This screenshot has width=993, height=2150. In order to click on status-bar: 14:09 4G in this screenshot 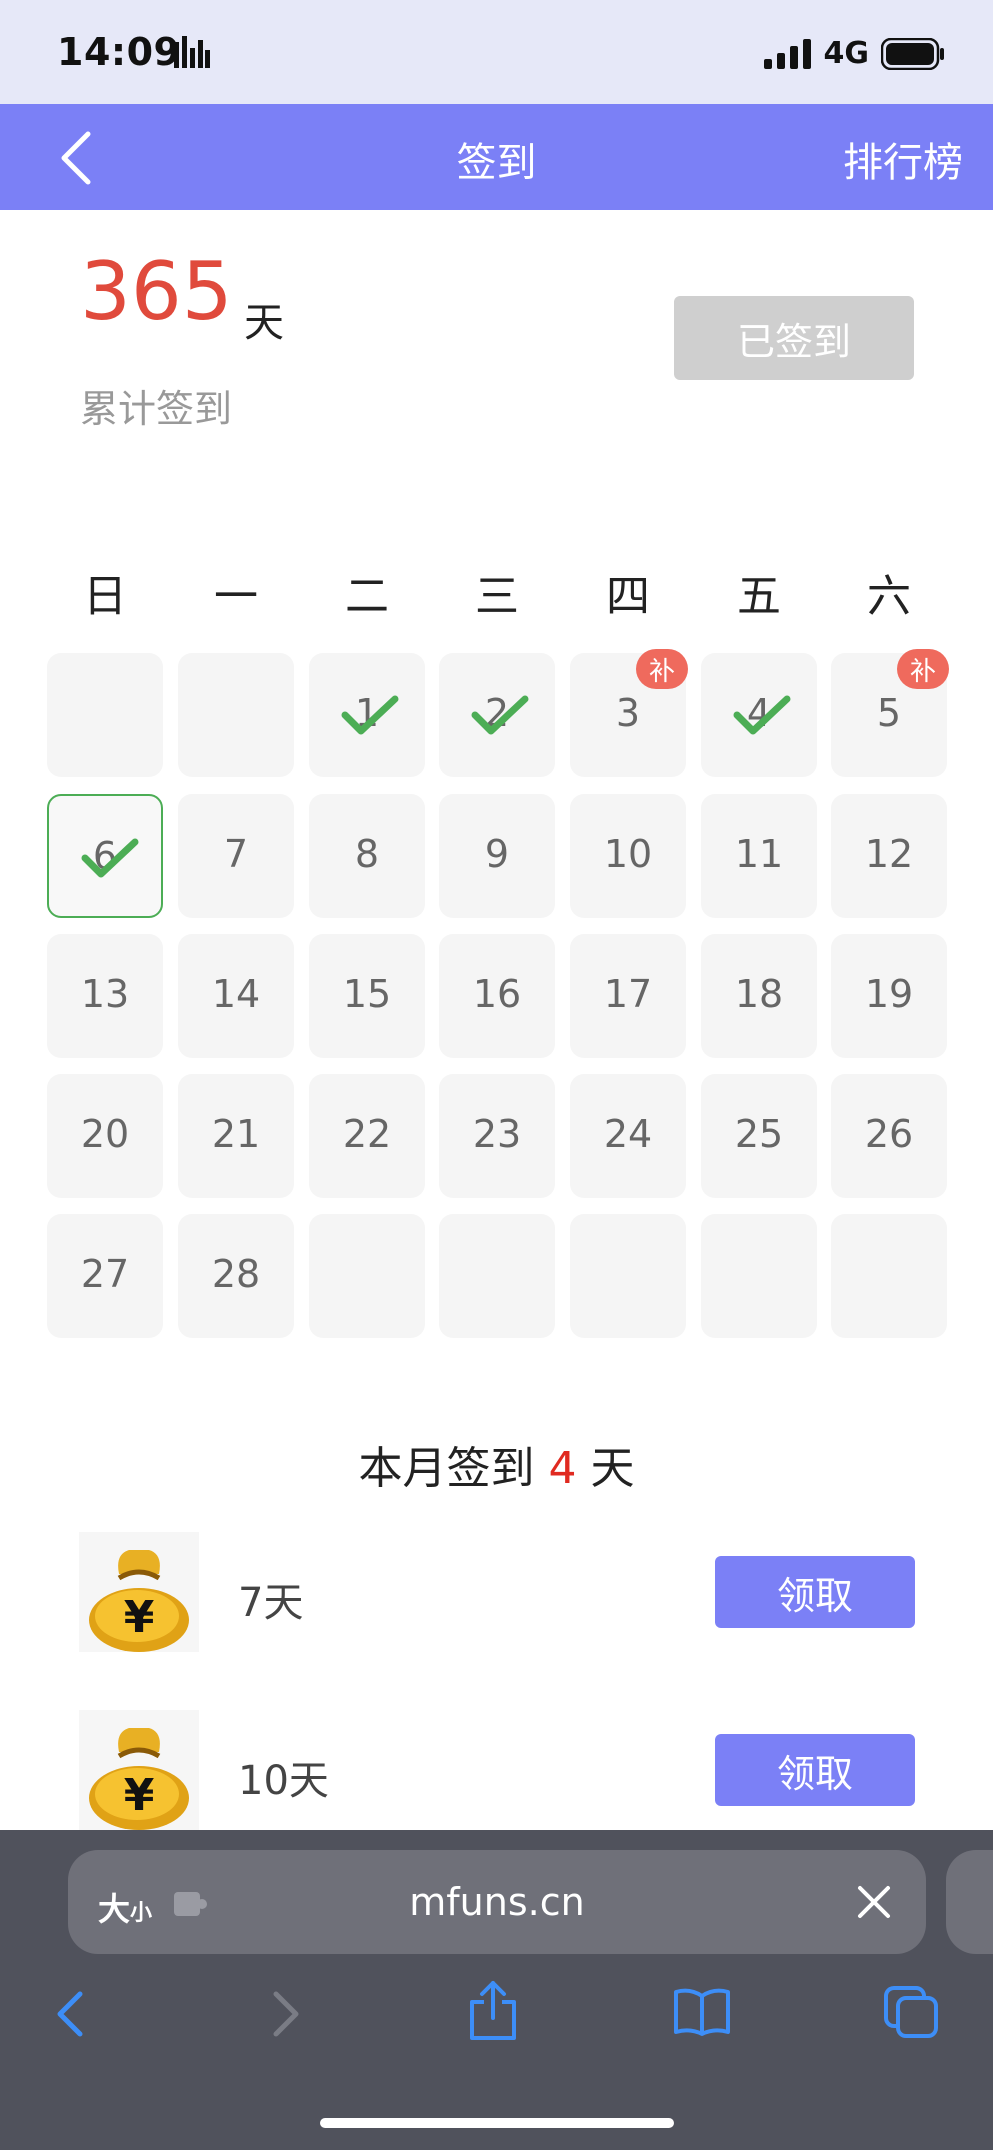, I will do `click(496, 52)`.